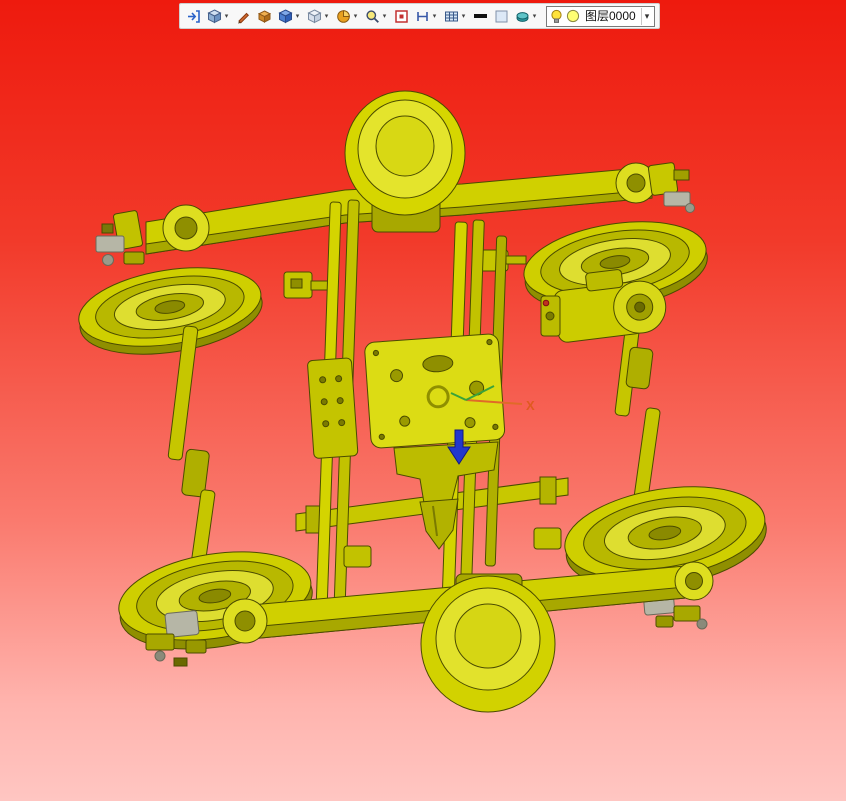 The image size is (846, 801). I want to click on bracket-lower-left, so click(357, 556).